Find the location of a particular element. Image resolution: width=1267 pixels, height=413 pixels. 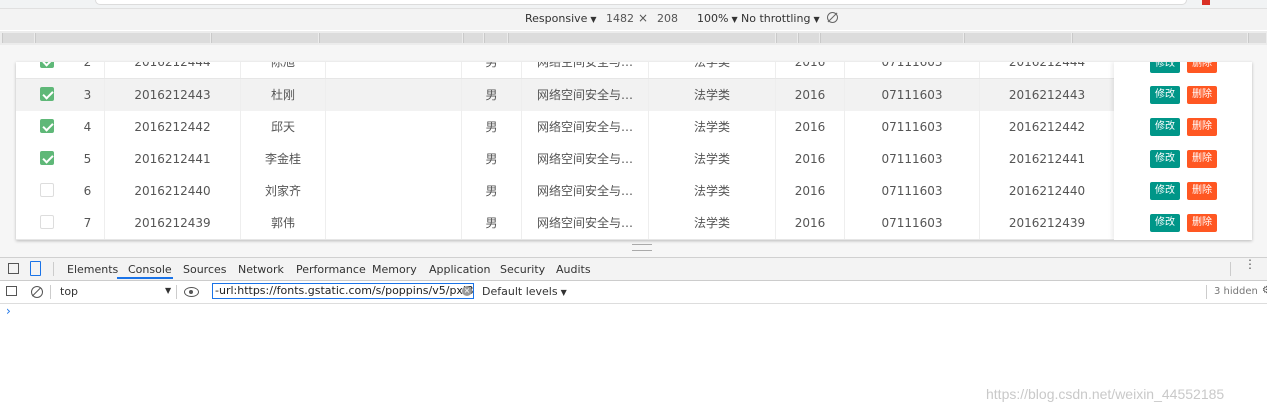

inspect-element-icon is located at coordinates (13, 268).